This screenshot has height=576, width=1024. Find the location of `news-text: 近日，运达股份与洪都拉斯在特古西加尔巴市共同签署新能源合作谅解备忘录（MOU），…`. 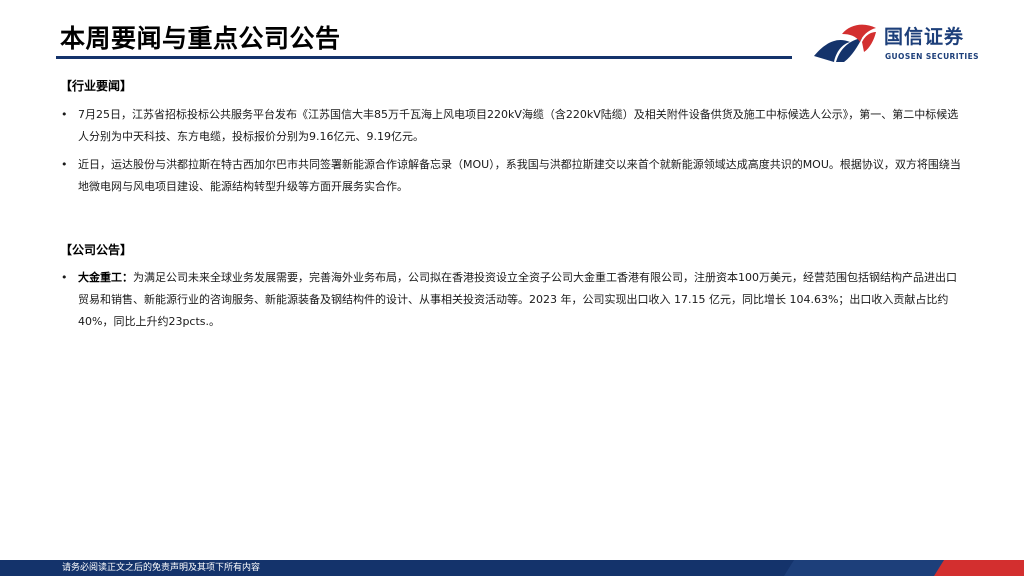

news-text: 近日，运达股份与洪都拉斯在特古西加尔巴市共同签署新能源合作谅解备忘录（MOU），… is located at coordinates (519, 175).